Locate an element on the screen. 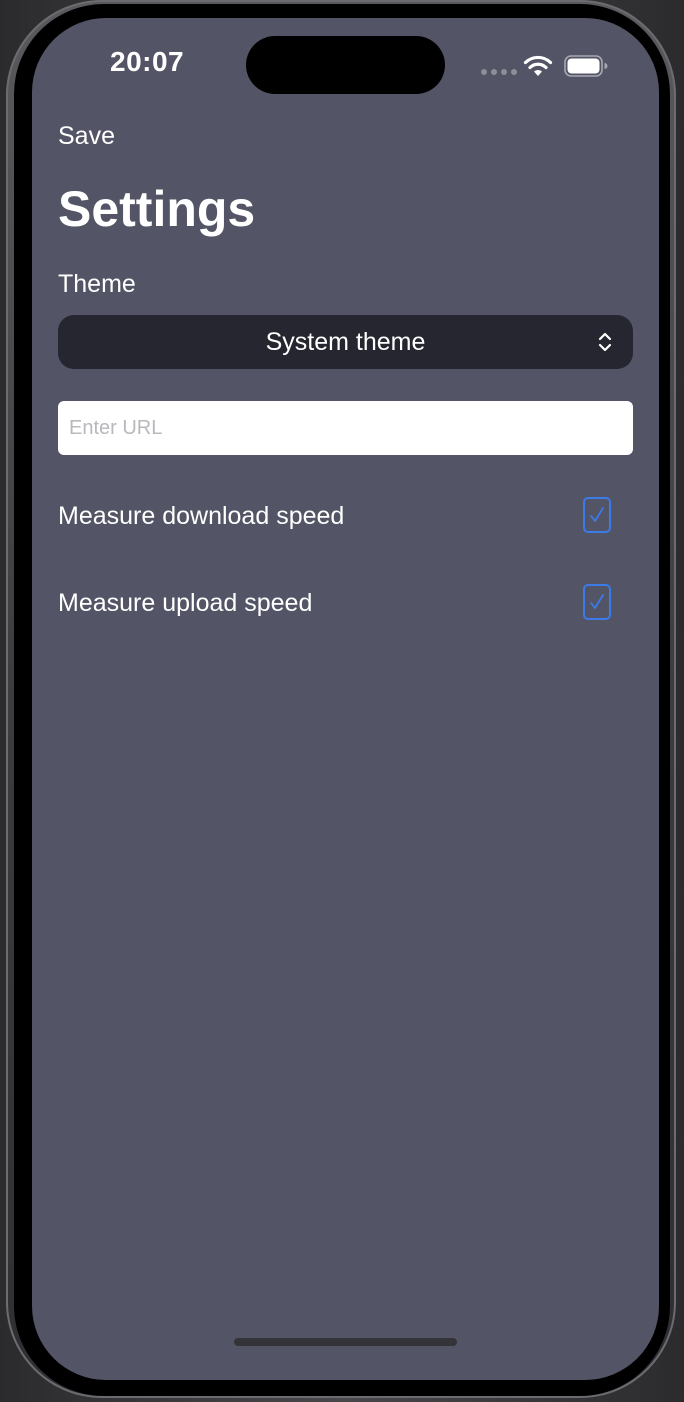 The height and width of the screenshot is (1402, 684). dynamic-island is located at coordinates (345, 65).